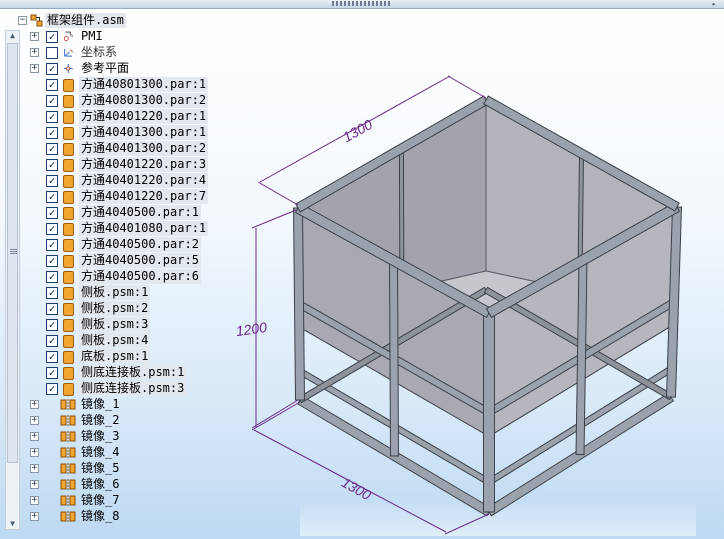 This screenshot has height=539, width=724. What do you see at coordinates (115, 308) in the screenshot?
I see `tree-item-label: 侧板.psm:2` at bounding box center [115, 308].